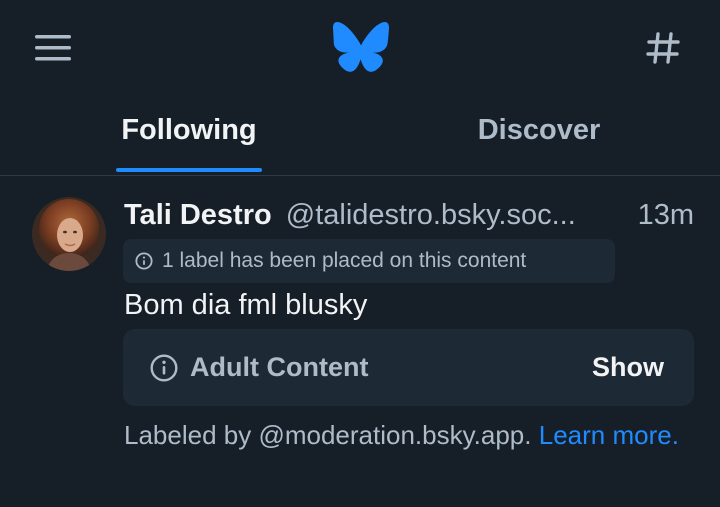  I want to click on feeds-button, so click(663, 48).